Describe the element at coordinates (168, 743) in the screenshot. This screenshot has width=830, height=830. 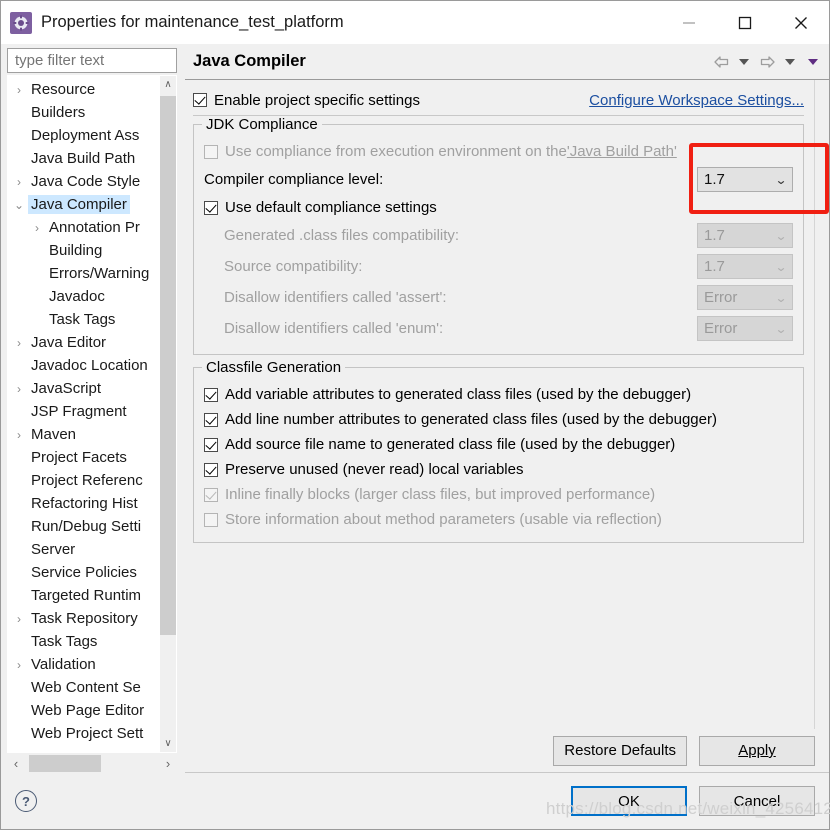
I see `scroll-down-icon: ∨` at that location.